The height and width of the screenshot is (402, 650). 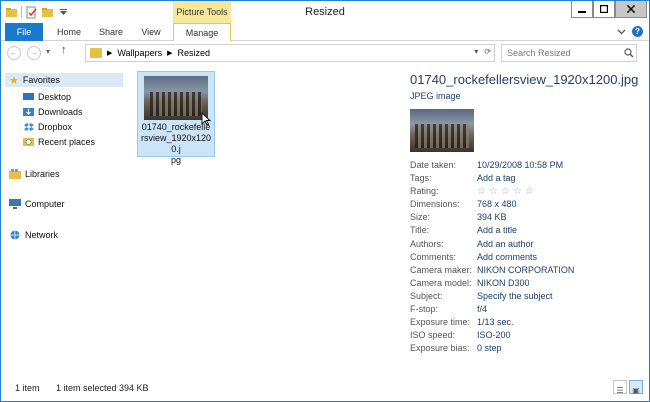 I want to click on nav-recent-places: Recent places, so click(x=59, y=142).